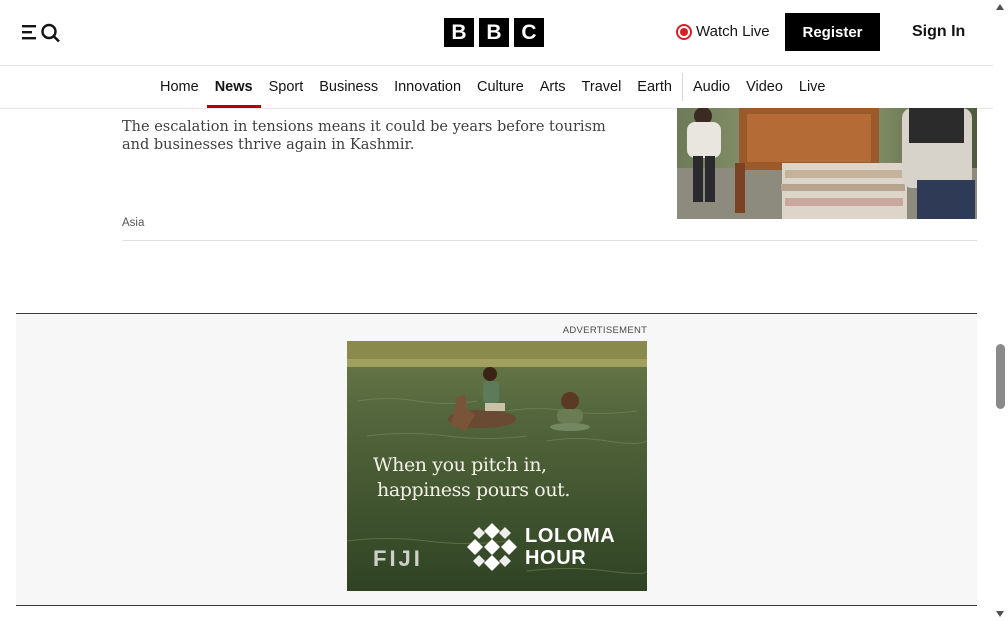 The image size is (1008, 621). Describe the element at coordinates (938, 32) in the screenshot. I see `sign-in-link: Sign In` at that location.